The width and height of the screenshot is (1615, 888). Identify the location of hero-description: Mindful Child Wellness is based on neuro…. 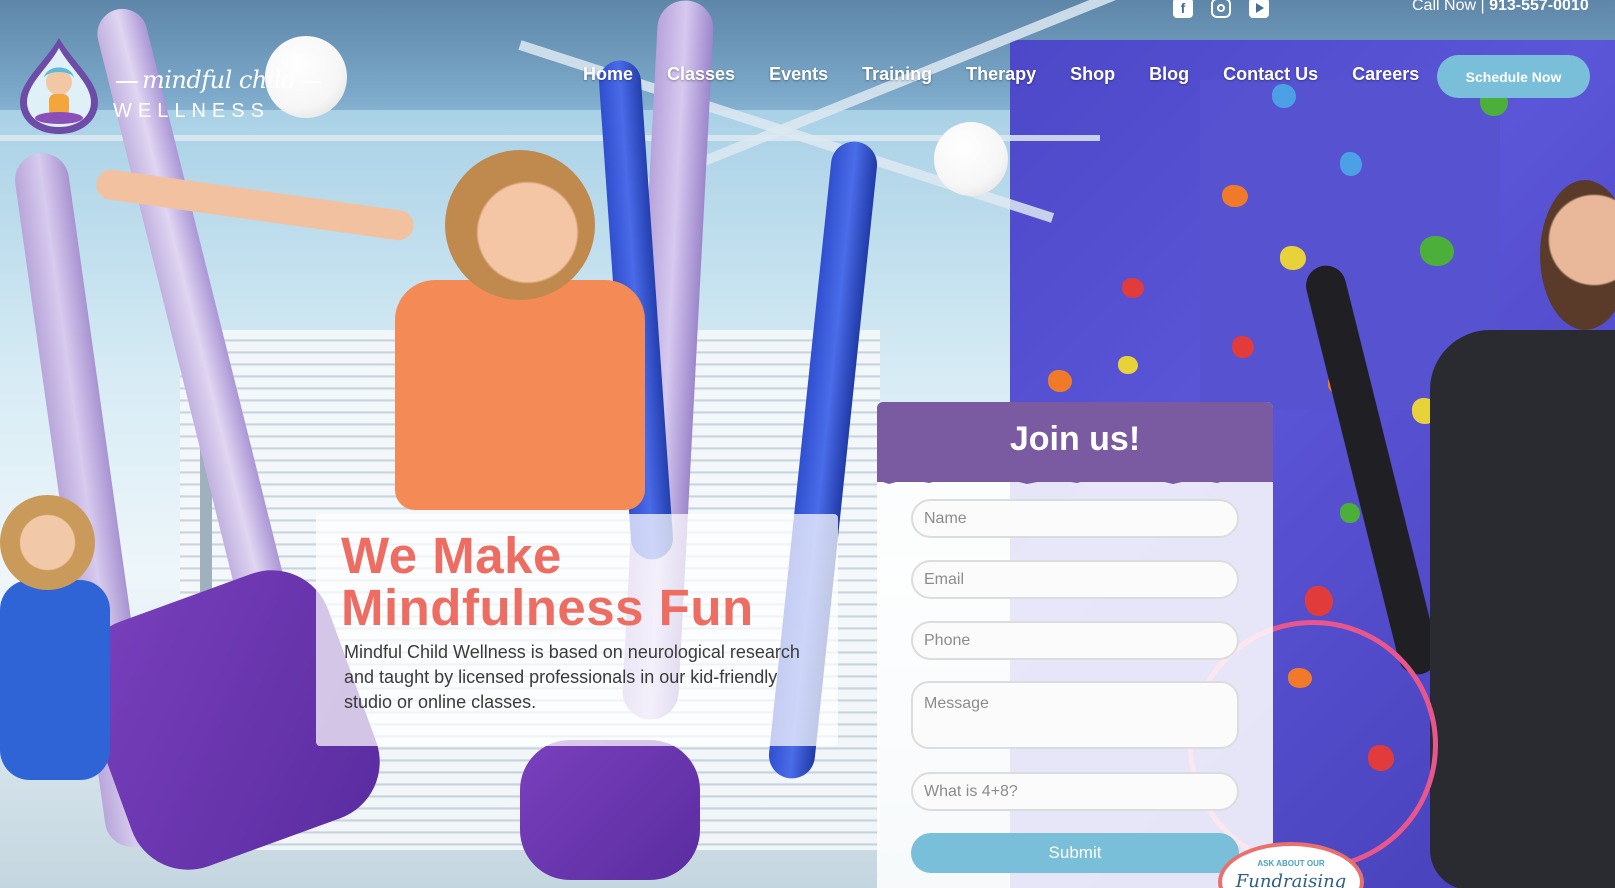
(572, 677).